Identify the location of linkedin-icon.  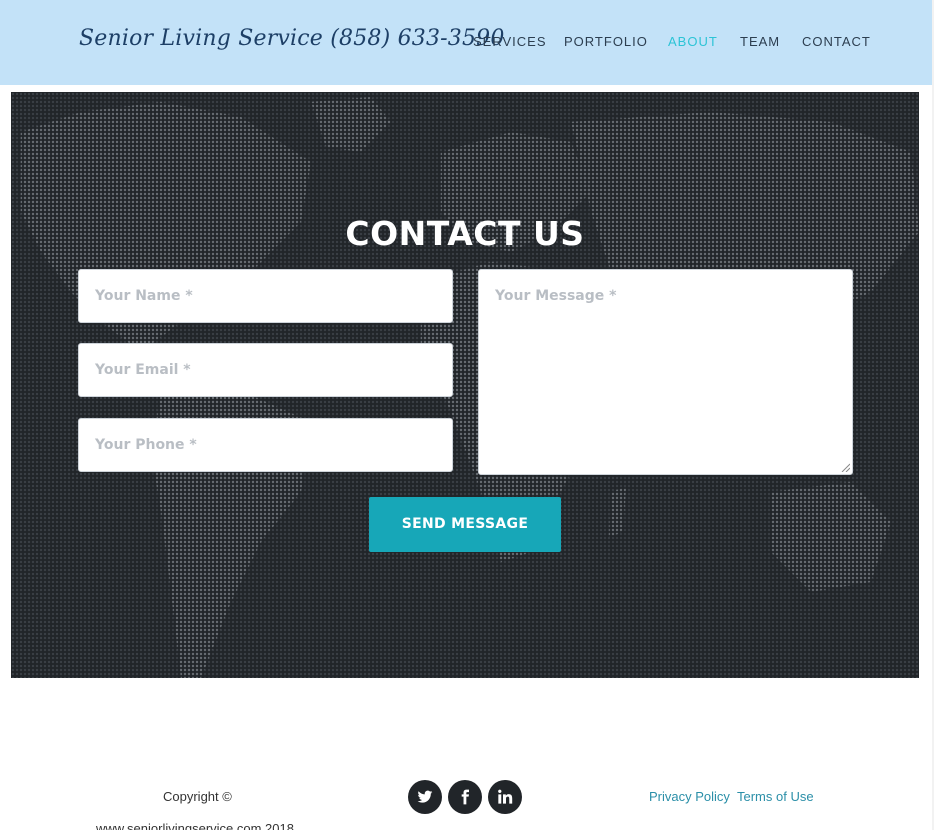
(505, 796).